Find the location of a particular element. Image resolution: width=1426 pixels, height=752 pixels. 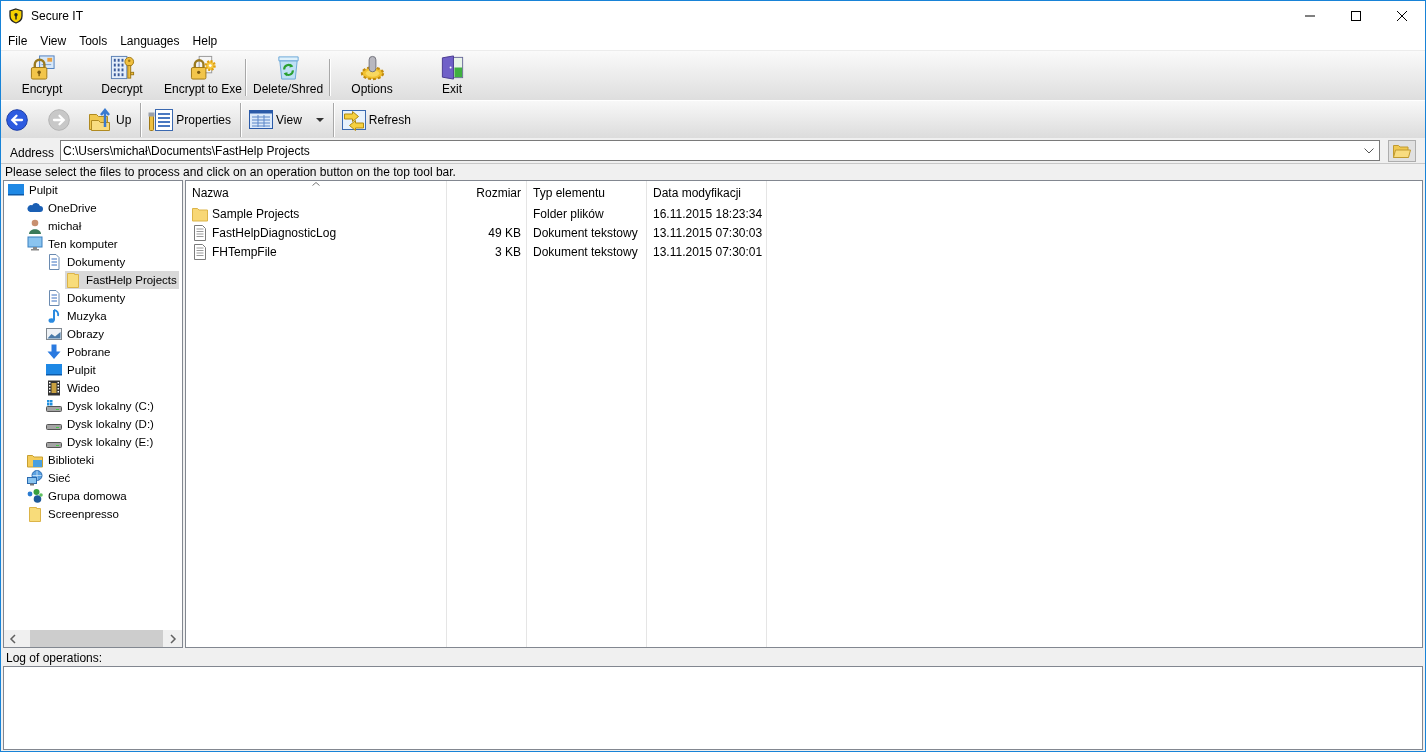

tree-item: Dysk lokalny (E:) is located at coordinates (101, 442).